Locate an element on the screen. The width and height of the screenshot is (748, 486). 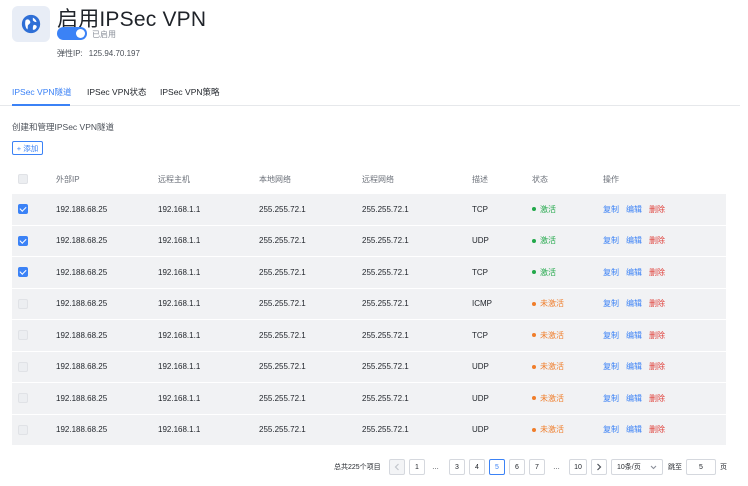
page-button: 4 is located at coordinates (477, 467).